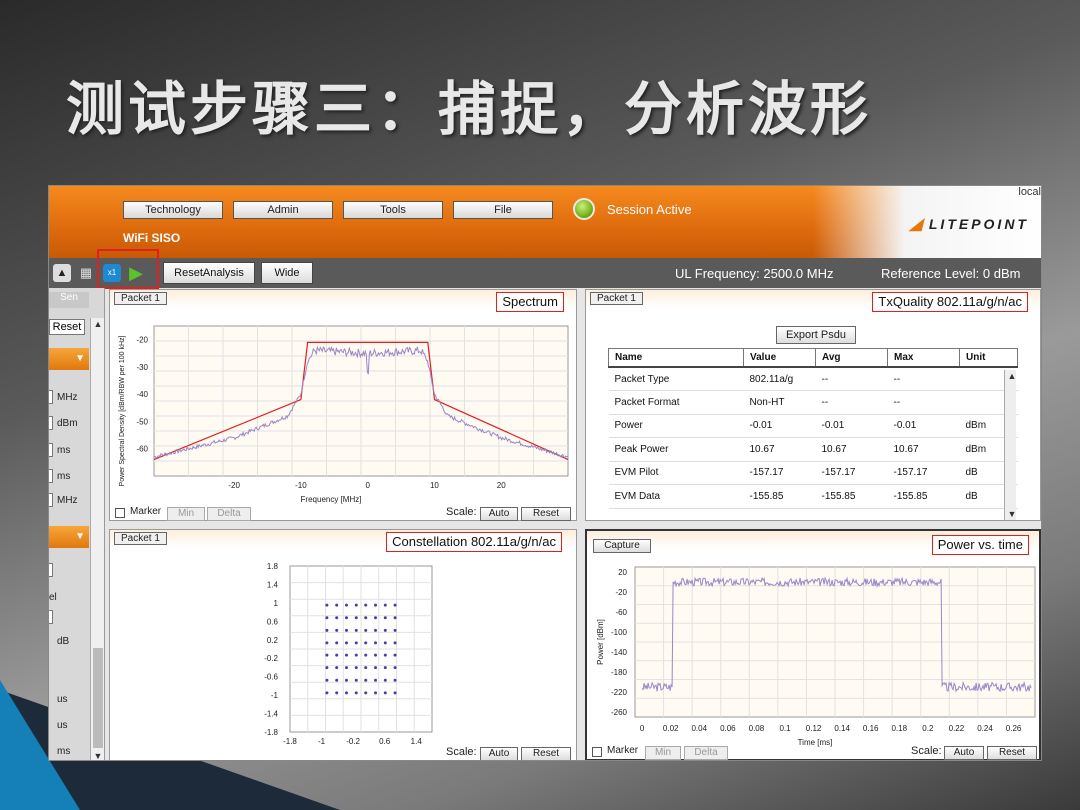 Image resolution: width=1080 pixels, height=810 pixels. I want to click on y-tick-label: -40, so click(142, 394).